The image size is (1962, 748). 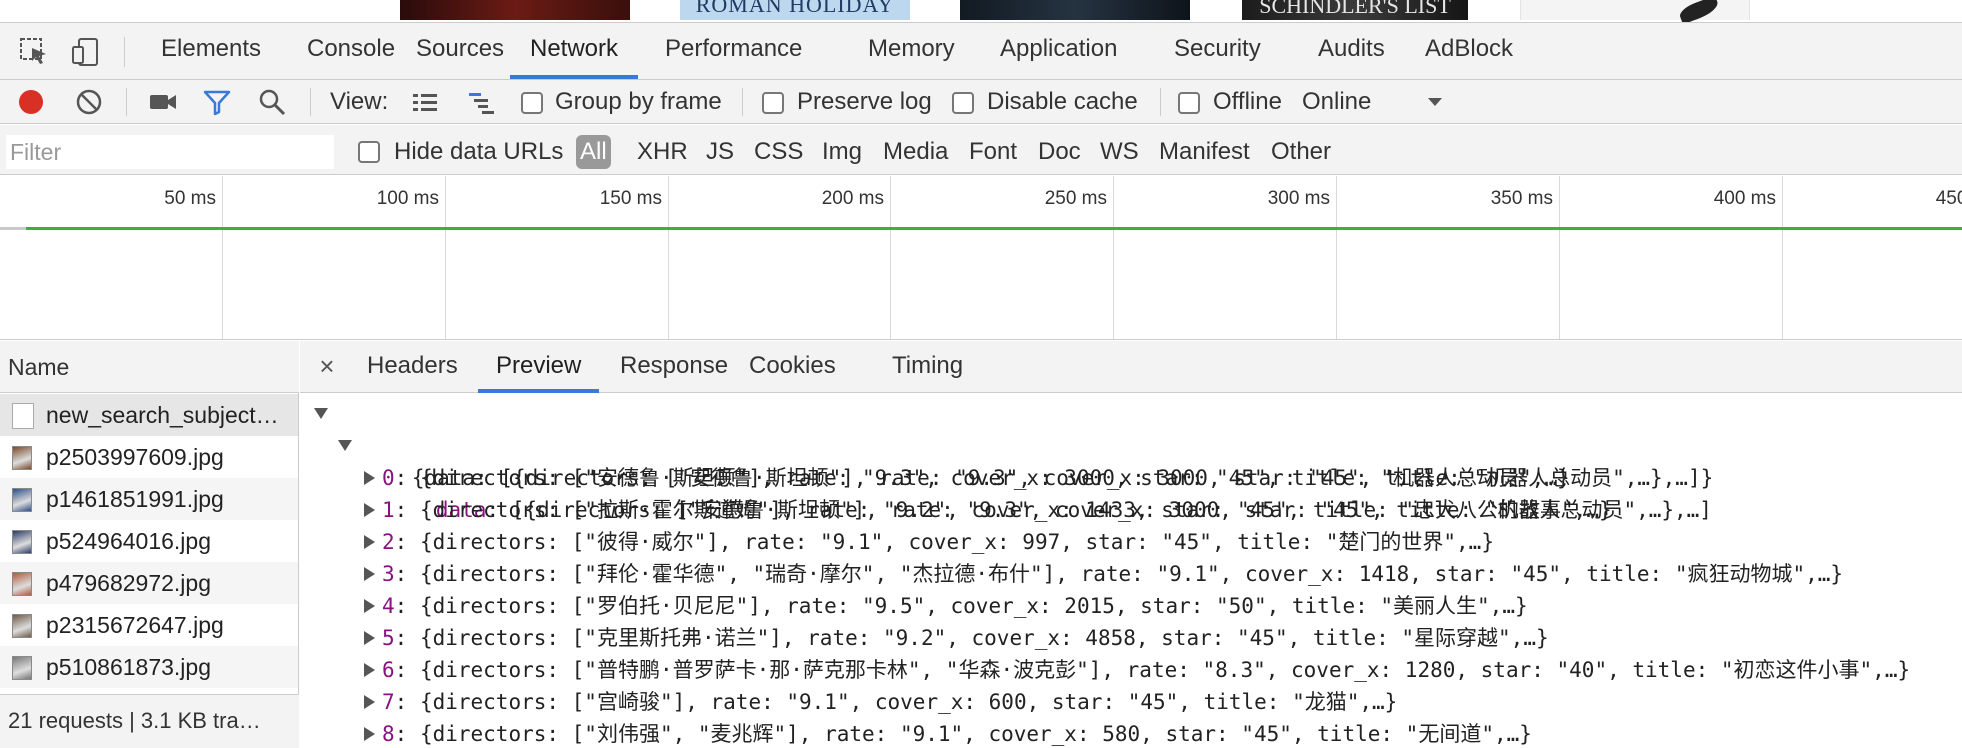 What do you see at coordinates (272, 102) in the screenshot?
I see `search-icon` at bounding box center [272, 102].